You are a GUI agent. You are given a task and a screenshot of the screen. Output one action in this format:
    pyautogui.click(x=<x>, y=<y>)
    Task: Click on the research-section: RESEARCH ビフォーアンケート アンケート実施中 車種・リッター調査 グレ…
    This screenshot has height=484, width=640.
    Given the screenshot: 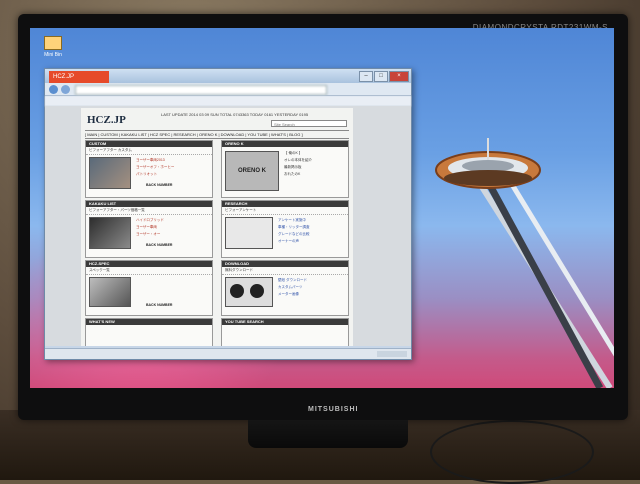 What is the action you would take?
    pyautogui.click(x=285, y=229)
    